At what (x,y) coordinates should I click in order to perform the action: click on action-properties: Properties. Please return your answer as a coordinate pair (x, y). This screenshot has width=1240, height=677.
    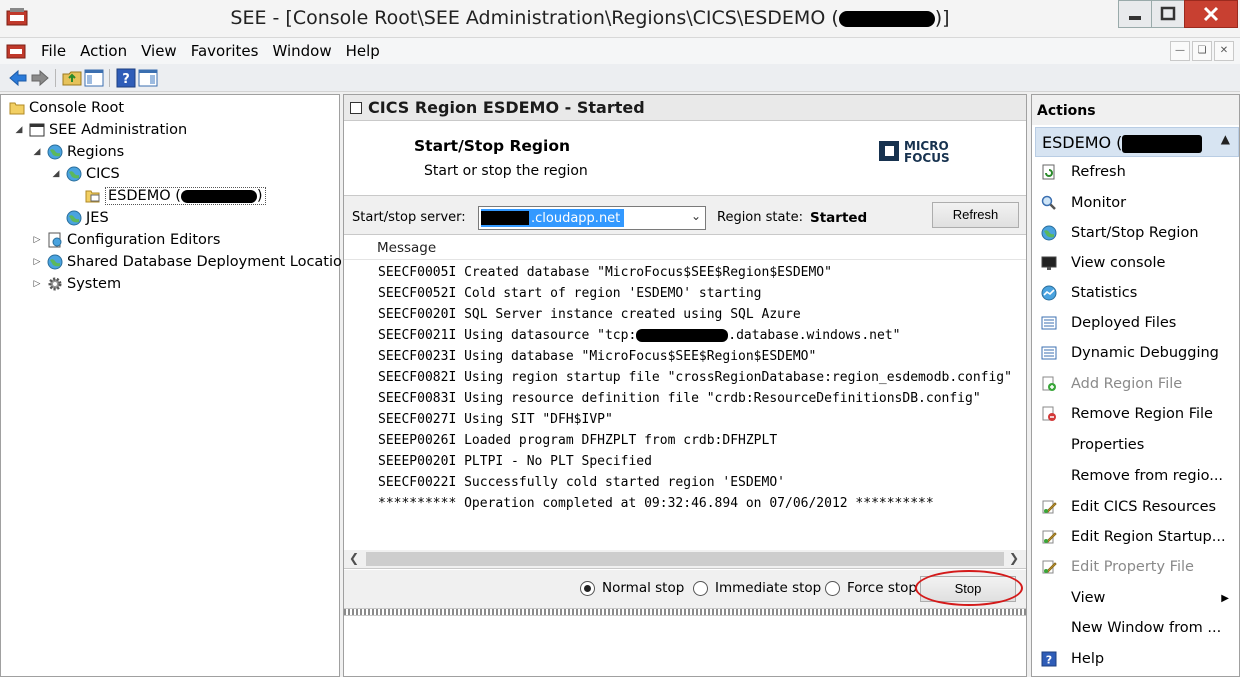
    Looking at the image, I should click on (1137, 445).